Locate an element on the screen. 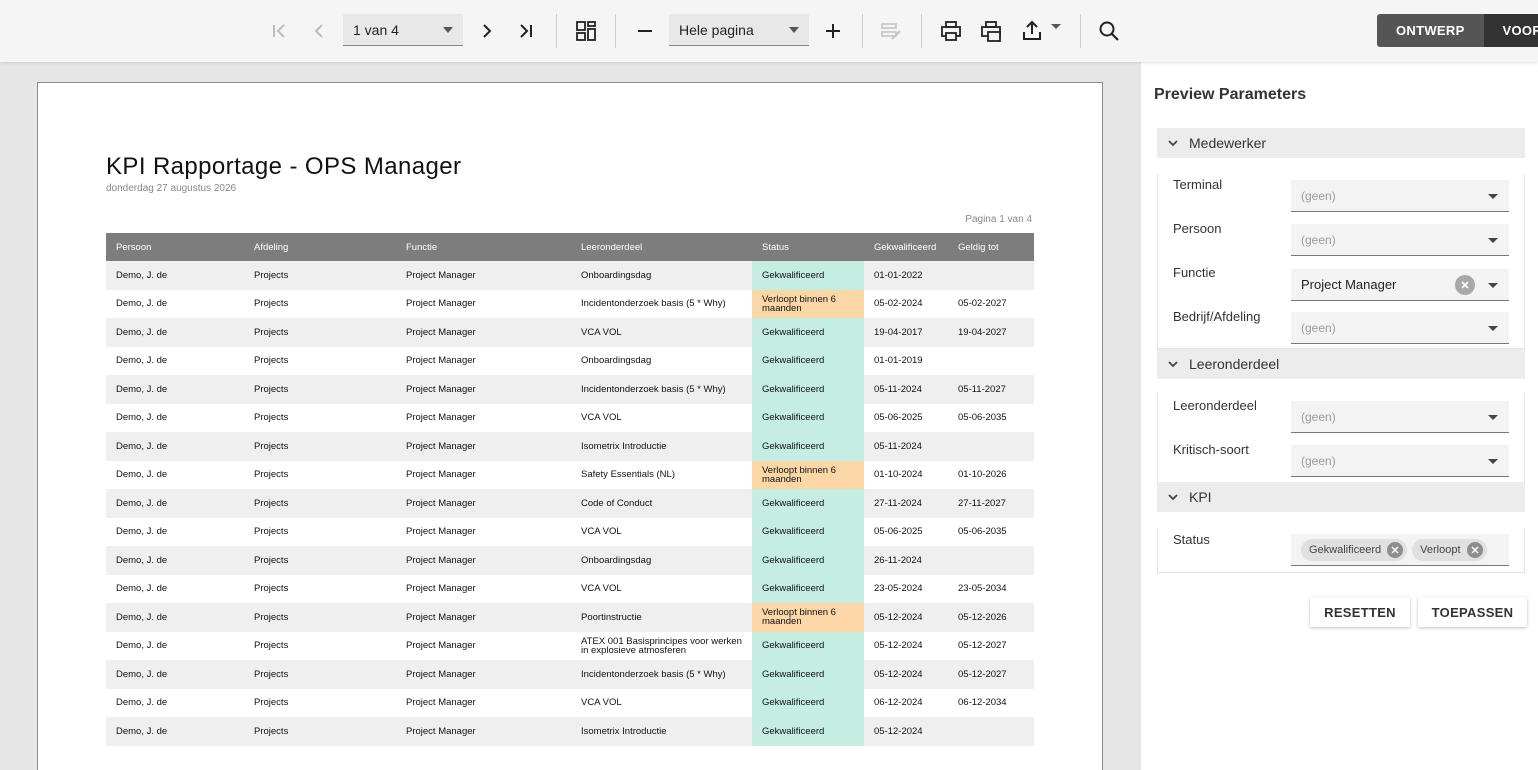 Image resolution: width=1538 pixels, height=770 pixels. column-header: Gekwalificeerd is located at coordinates (906, 247).